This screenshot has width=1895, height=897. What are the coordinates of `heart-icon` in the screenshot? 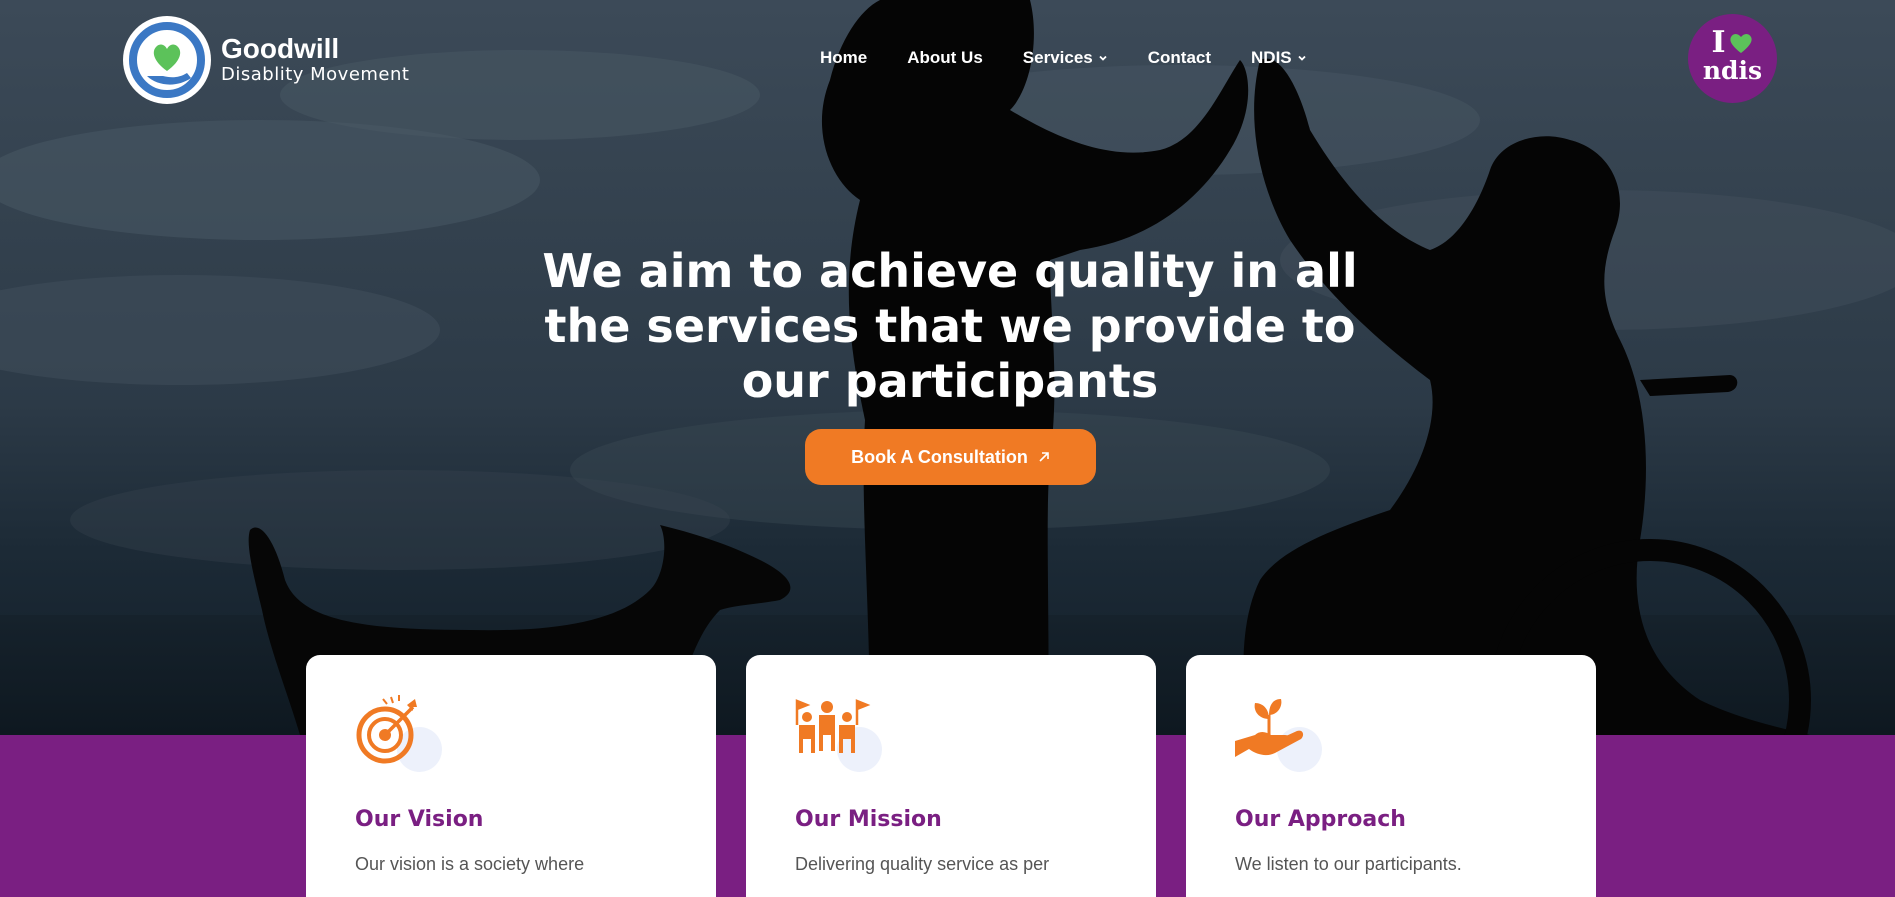 It's located at (1740, 43).